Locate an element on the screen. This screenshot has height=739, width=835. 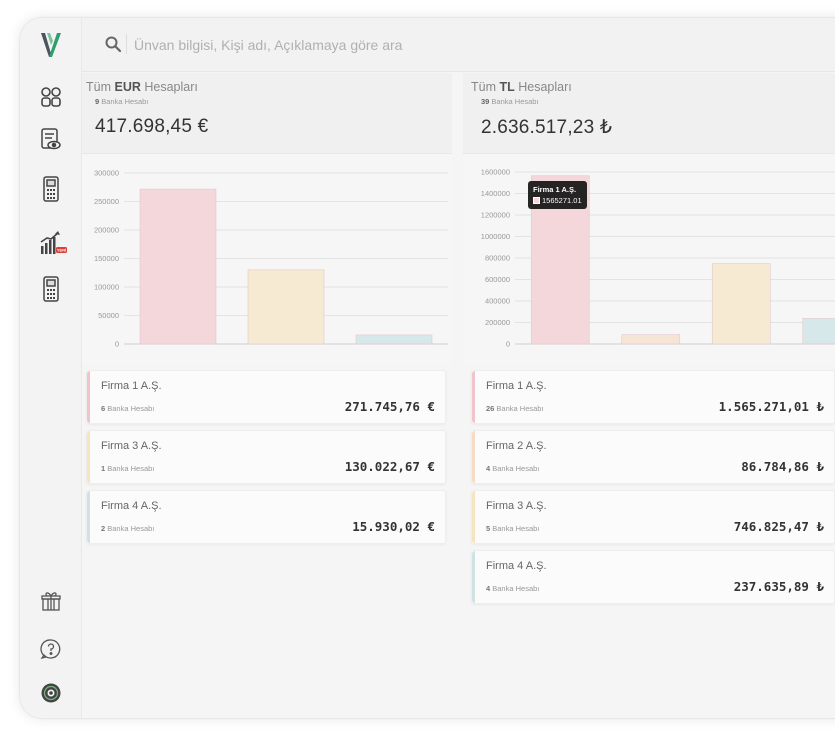
chart-tooltip: Firma 1 A.Ş. 1565271.01 is located at coordinates (557, 195).